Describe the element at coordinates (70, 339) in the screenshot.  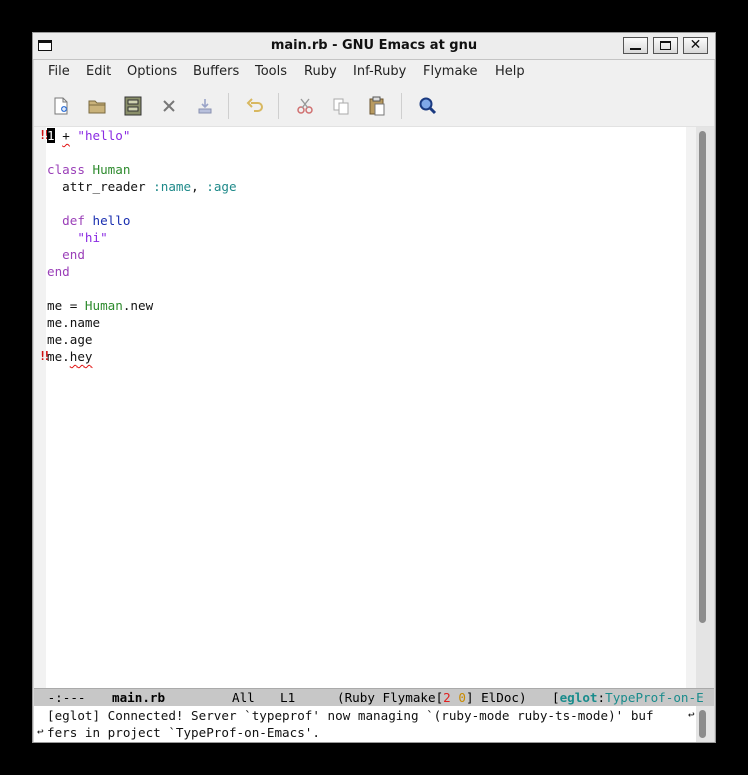
I see `code-line: me.age` at that location.